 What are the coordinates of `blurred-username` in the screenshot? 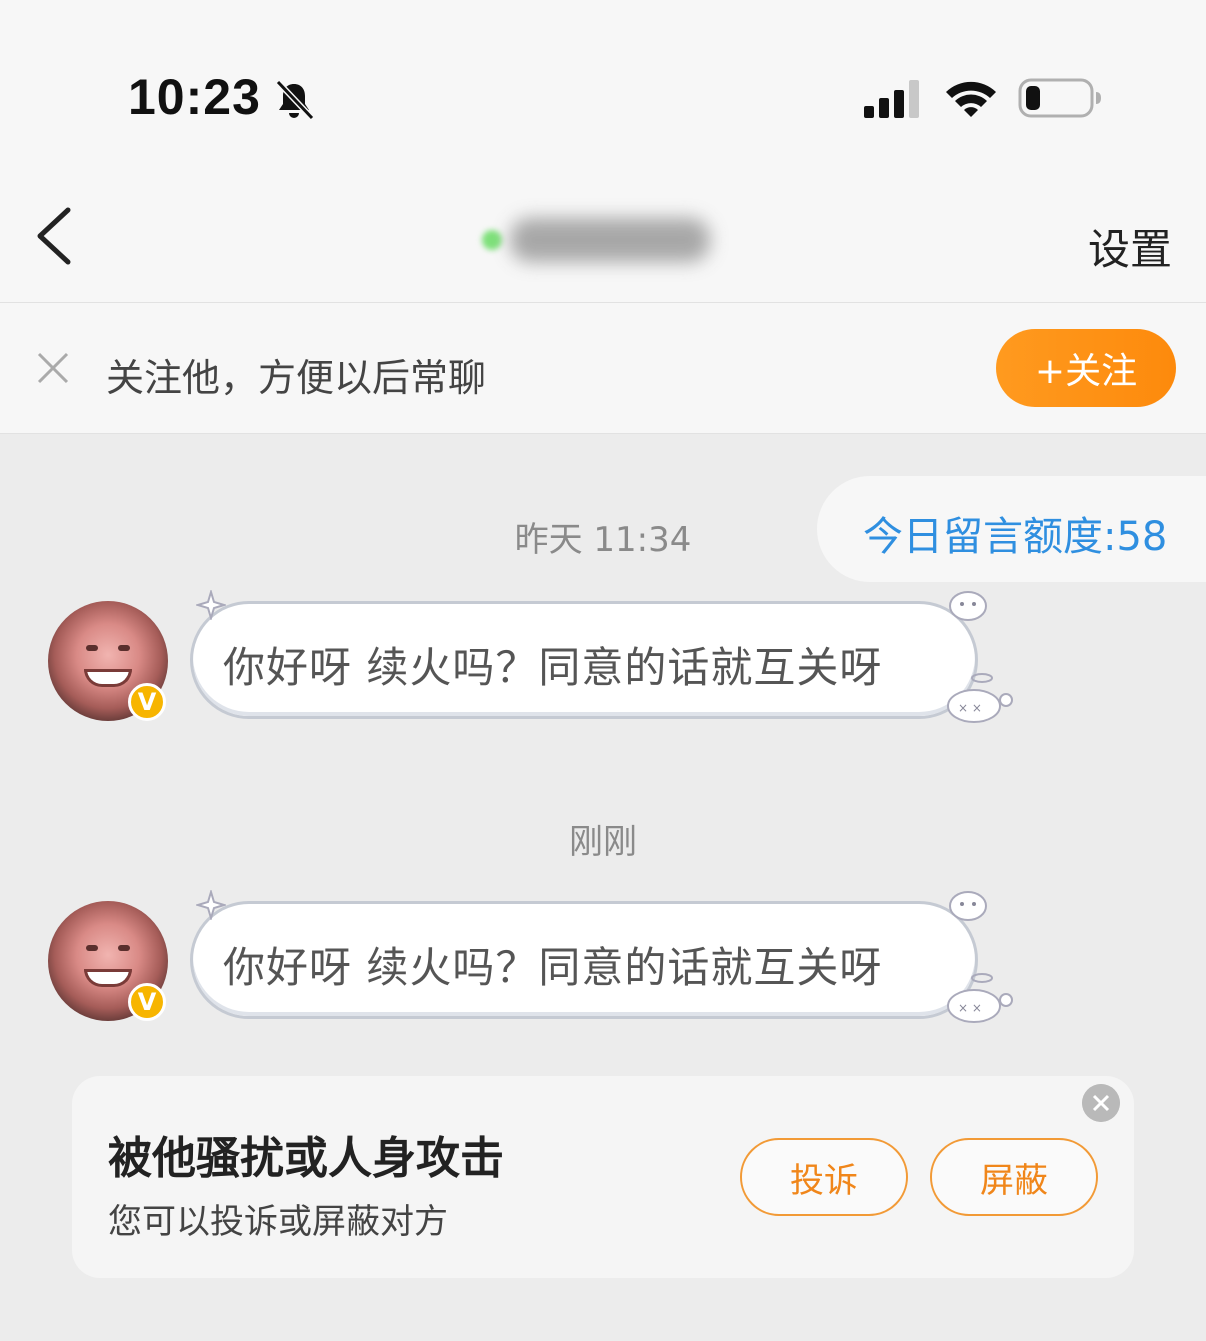 It's located at (610, 240).